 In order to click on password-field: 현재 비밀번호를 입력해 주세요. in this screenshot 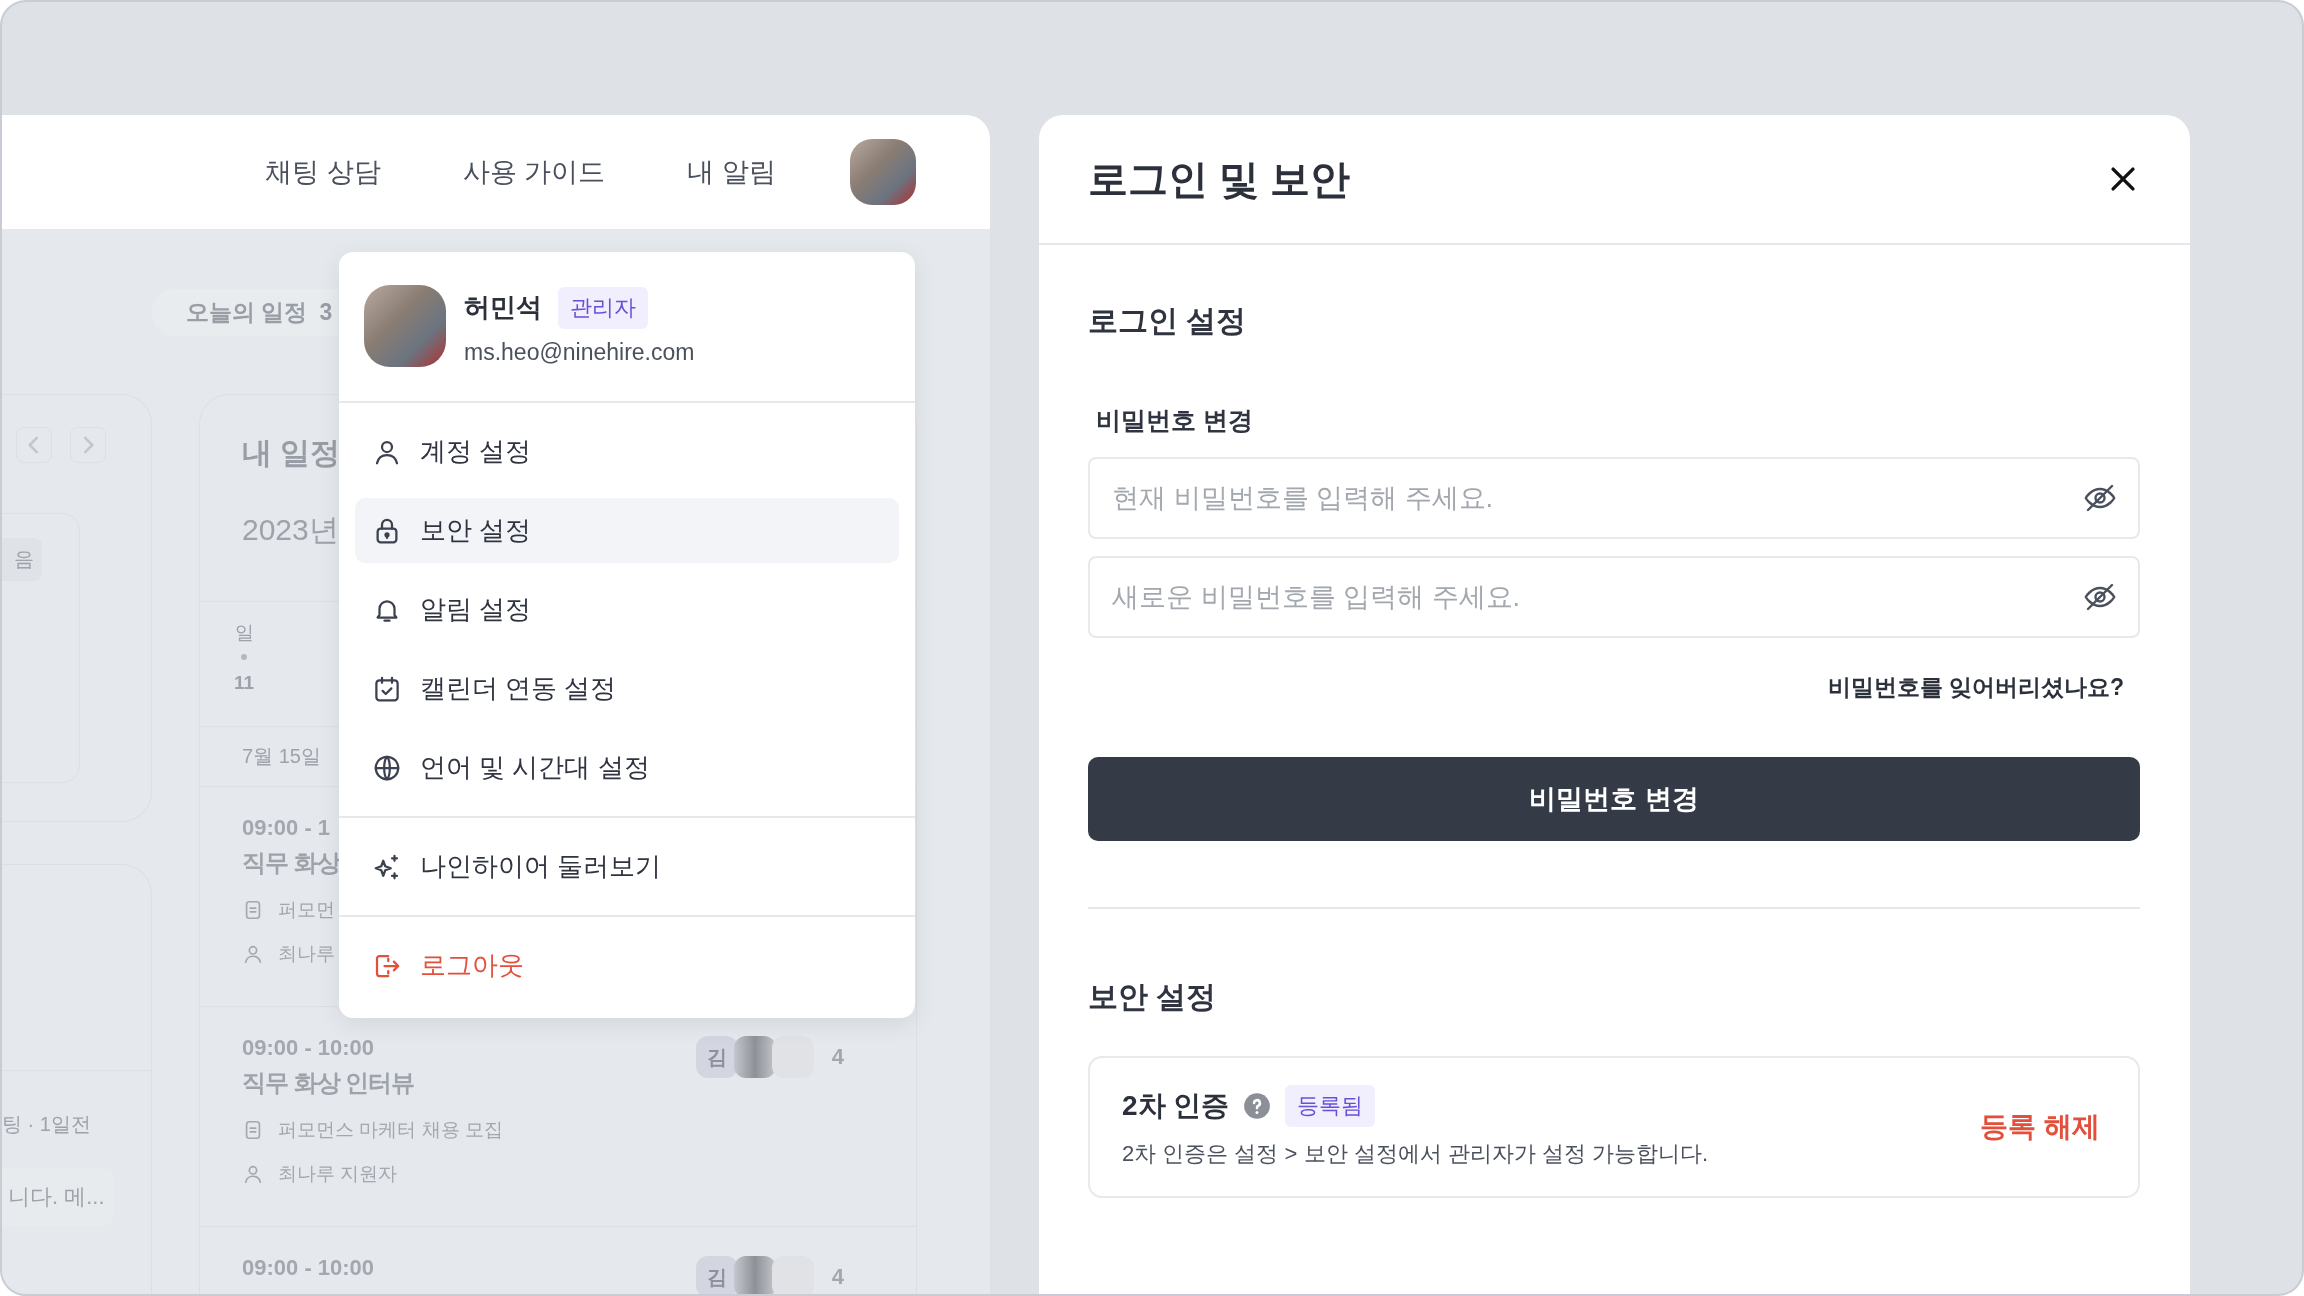, I will do `click(1614, 498)`.